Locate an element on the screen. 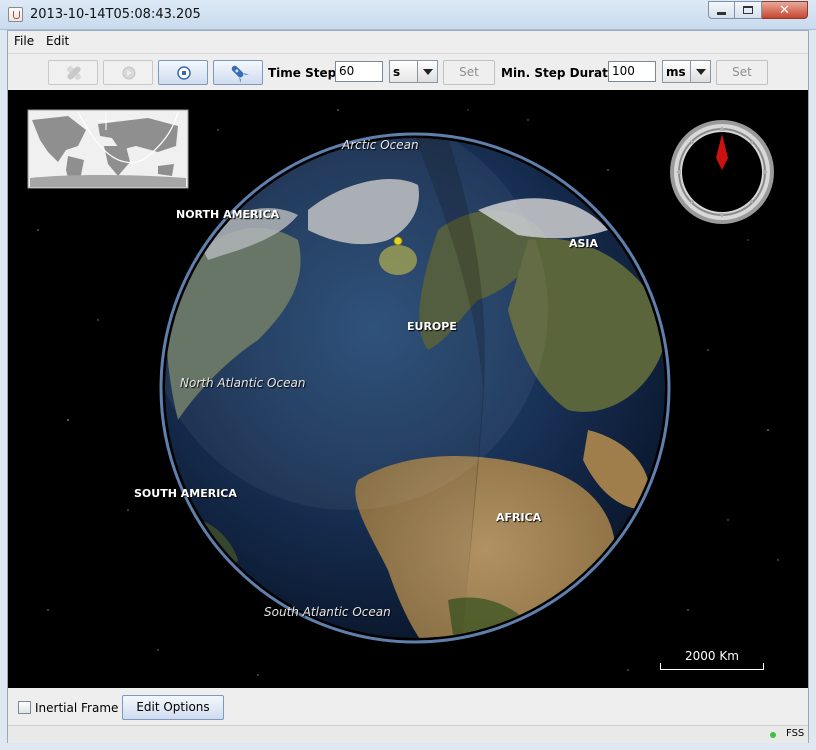  menu-edit: Edit is located at coordinates (57, 41).